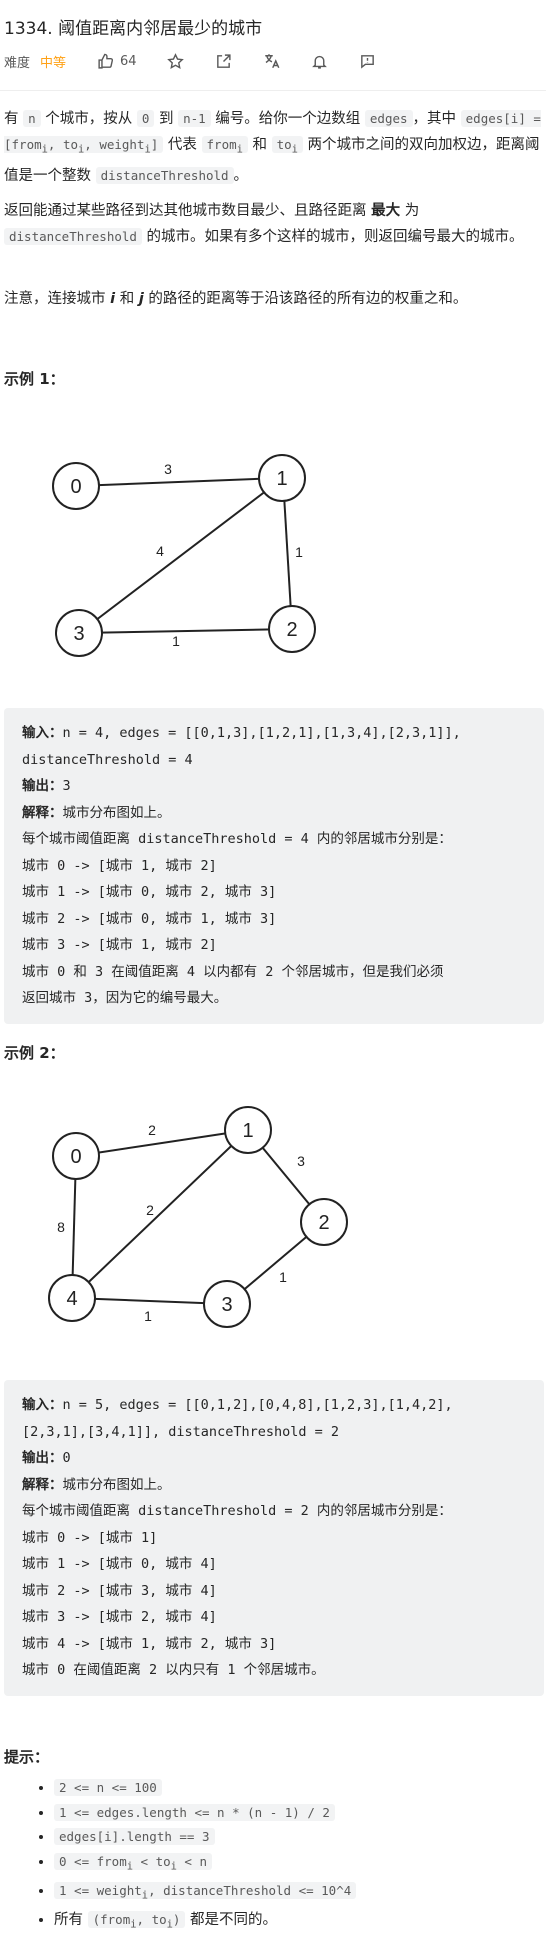  Describe the element at coordinates (205, 1813) in the screenshot. I see `list-item: 1 <= edges.length <= n * (n - 1) / 2` at that location.